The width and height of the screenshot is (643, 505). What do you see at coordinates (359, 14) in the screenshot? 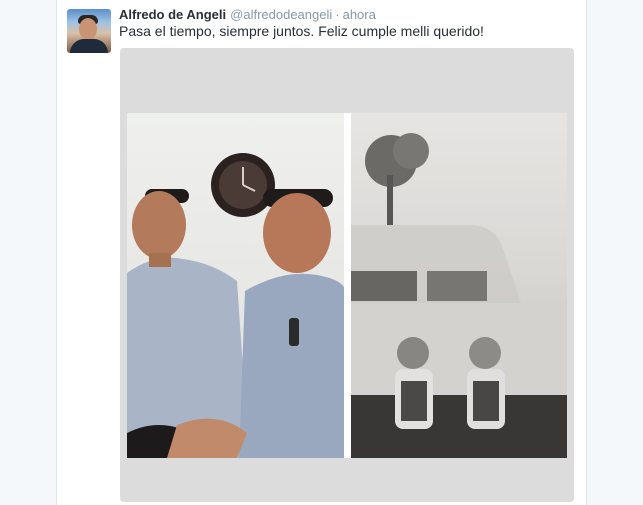
I see `tweet-timestamp: ahora` at bounding box center [359, 14].